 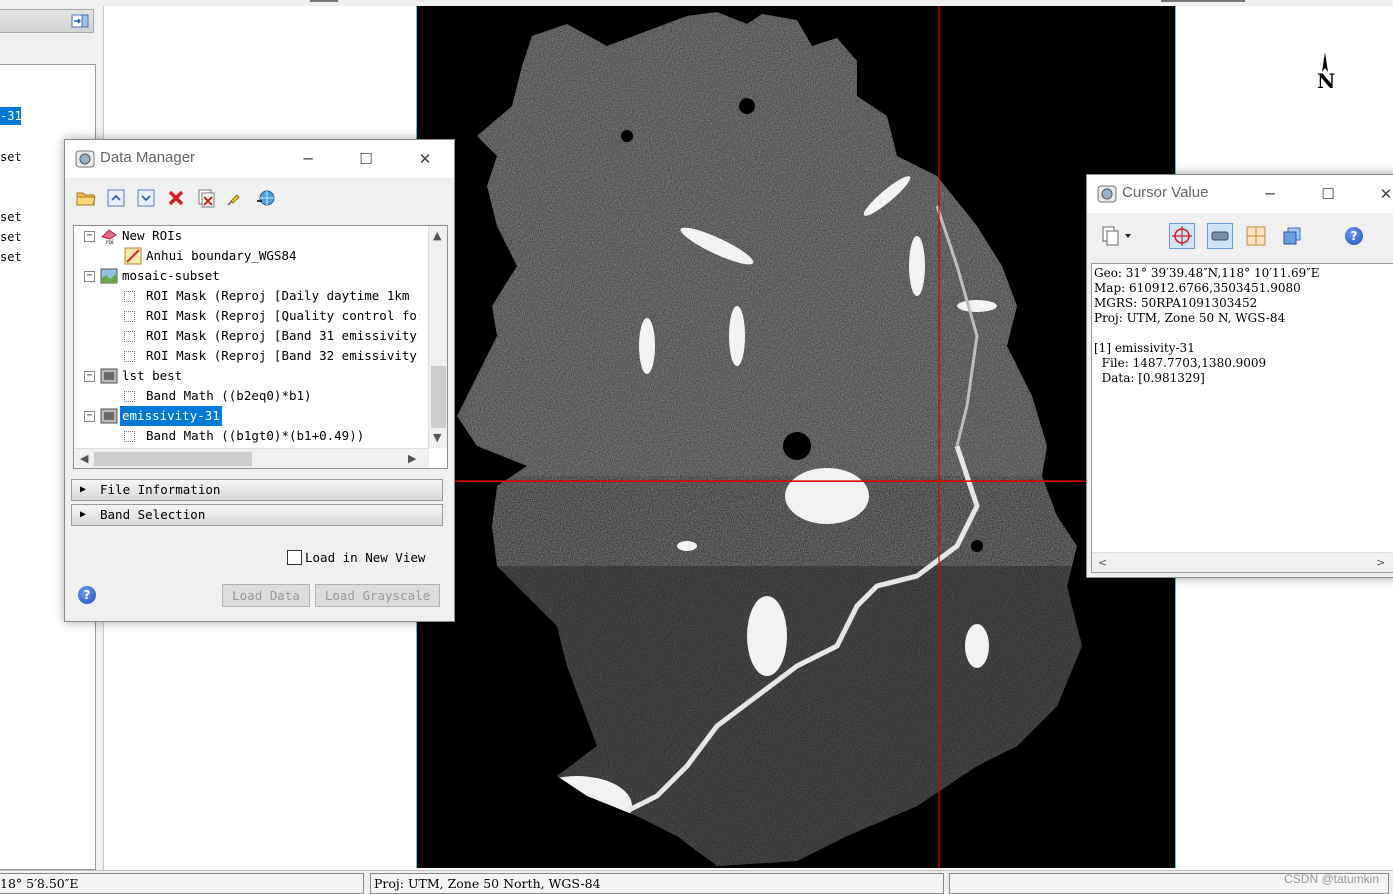 What do you see at coordinates (148, 157) in the screenshot?
I see `data-manager-title: Data Manager` at bounding box center [148, 157].